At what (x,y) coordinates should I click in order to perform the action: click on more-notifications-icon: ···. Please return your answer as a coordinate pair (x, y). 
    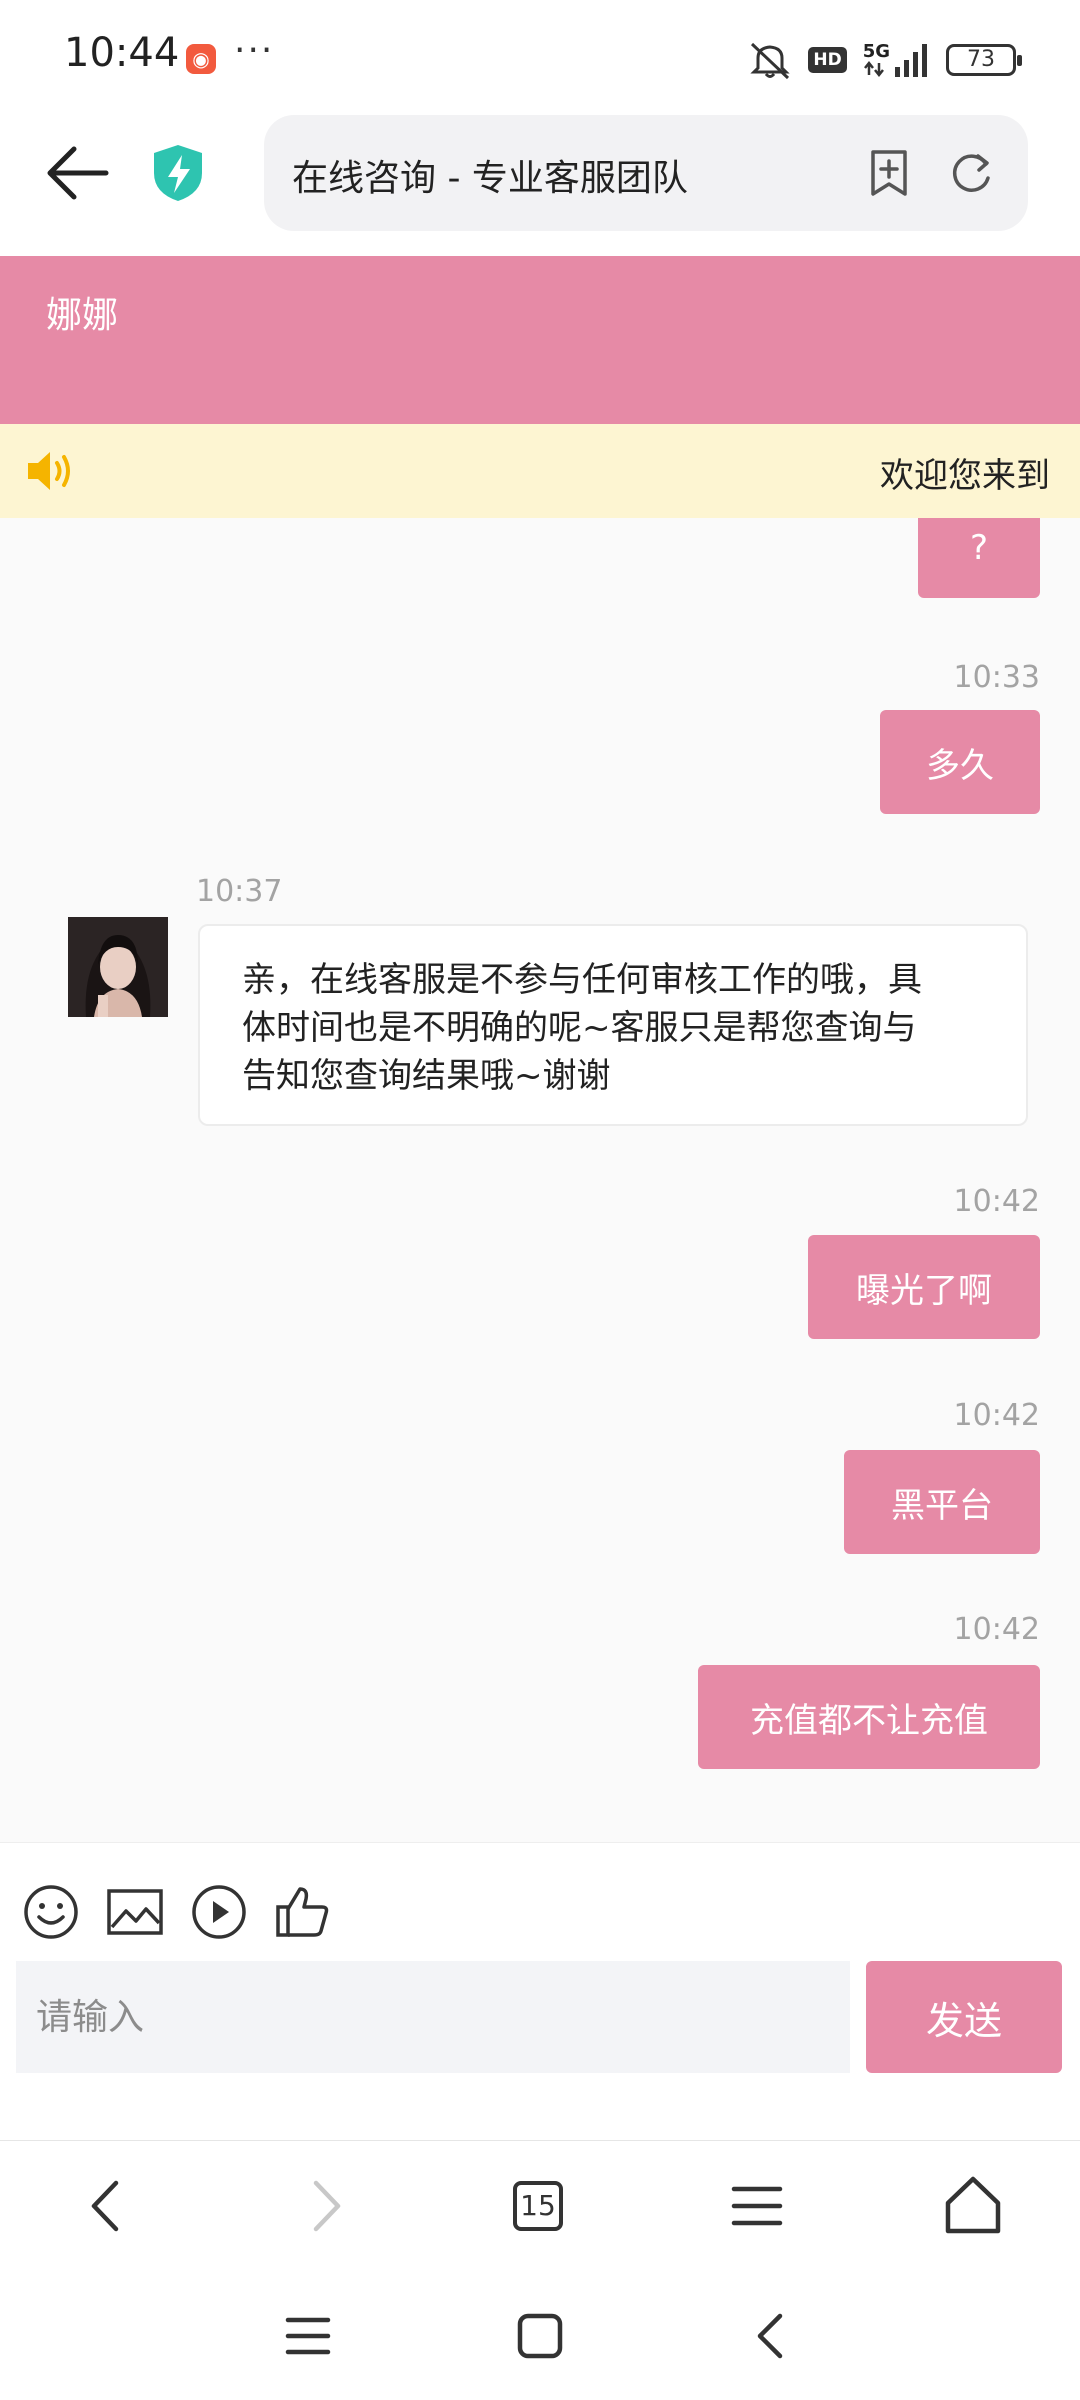
    Looking at the image, I should click on (254, 50).